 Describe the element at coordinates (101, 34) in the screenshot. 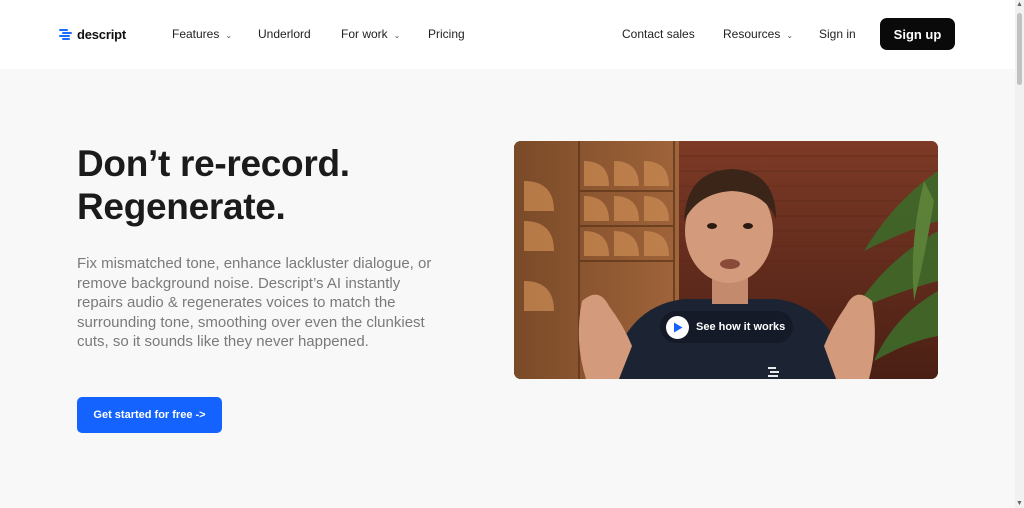

I see `logo-wordmark: descript` at that location.